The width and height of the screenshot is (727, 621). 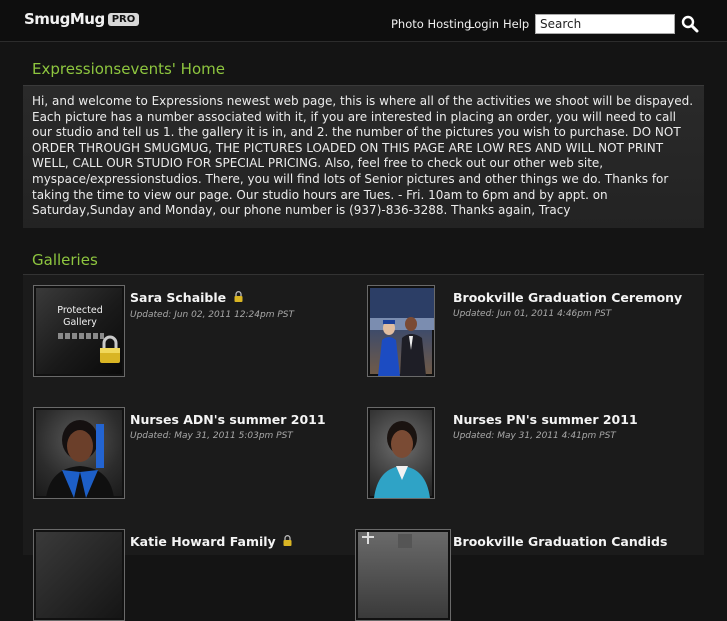 What do you see at coordinates (545, 419) in the screenshot?
I see `gallery-title: Nurses PN's summer 2011` at bounding box center [545, 419].